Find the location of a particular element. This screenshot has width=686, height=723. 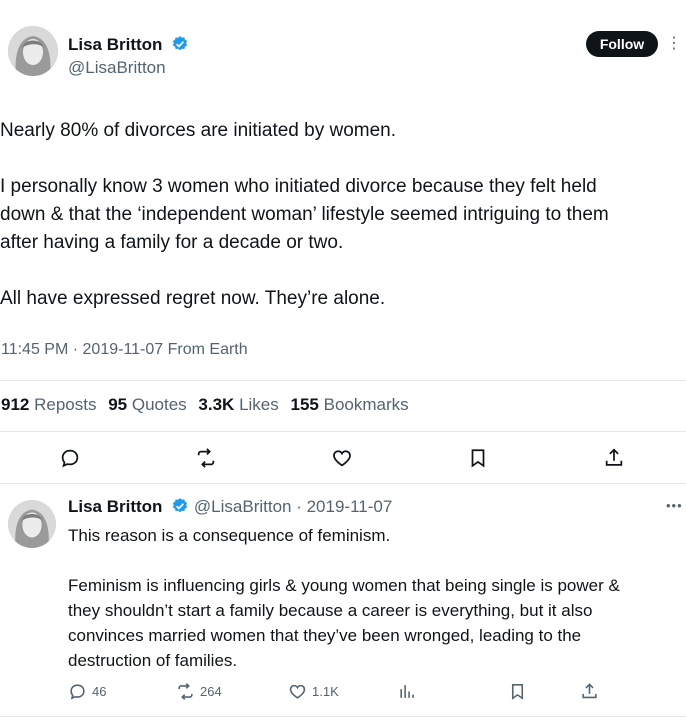

like-count: 1.1K is located at coordinates (325, 691).